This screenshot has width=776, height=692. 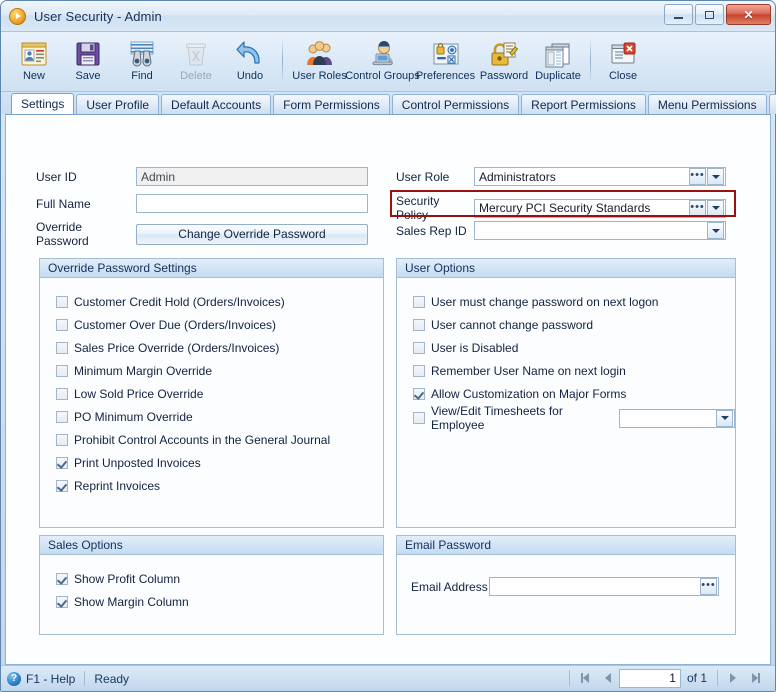 I want to click on security-policy-lookup-button: •••, so click(x=697, y=208).